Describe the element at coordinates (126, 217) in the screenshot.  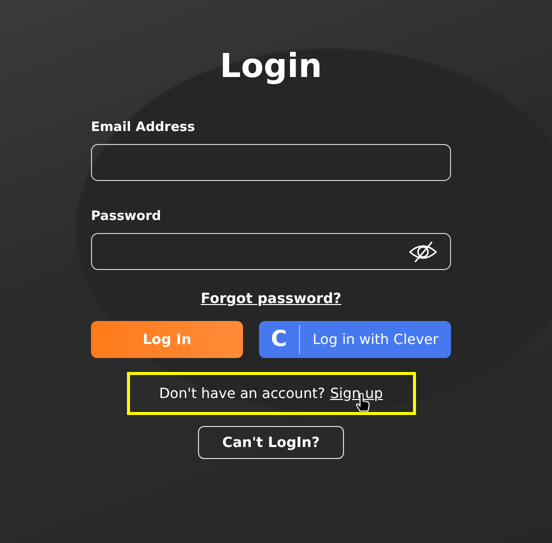
I see `field-label: Password` at that location.